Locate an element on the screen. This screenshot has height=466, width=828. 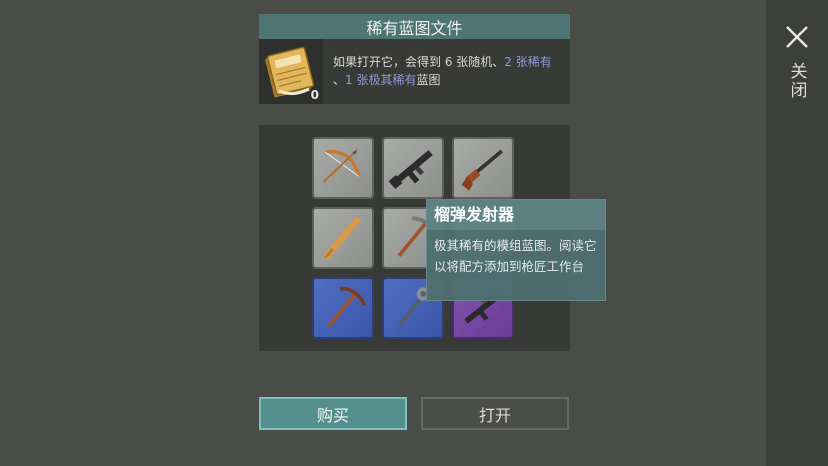
slot-baseball-bat is located at coordinates (343, 238).